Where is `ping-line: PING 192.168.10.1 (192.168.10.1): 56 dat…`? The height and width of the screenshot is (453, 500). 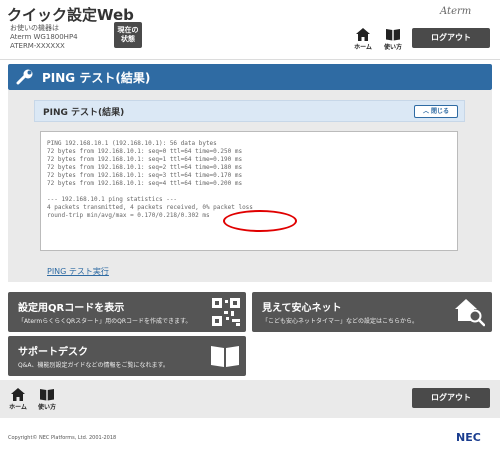
ping-line: PING 192.168.10.1 (192.168.10.1): 56 dat… is located at coordinates (132, 143).